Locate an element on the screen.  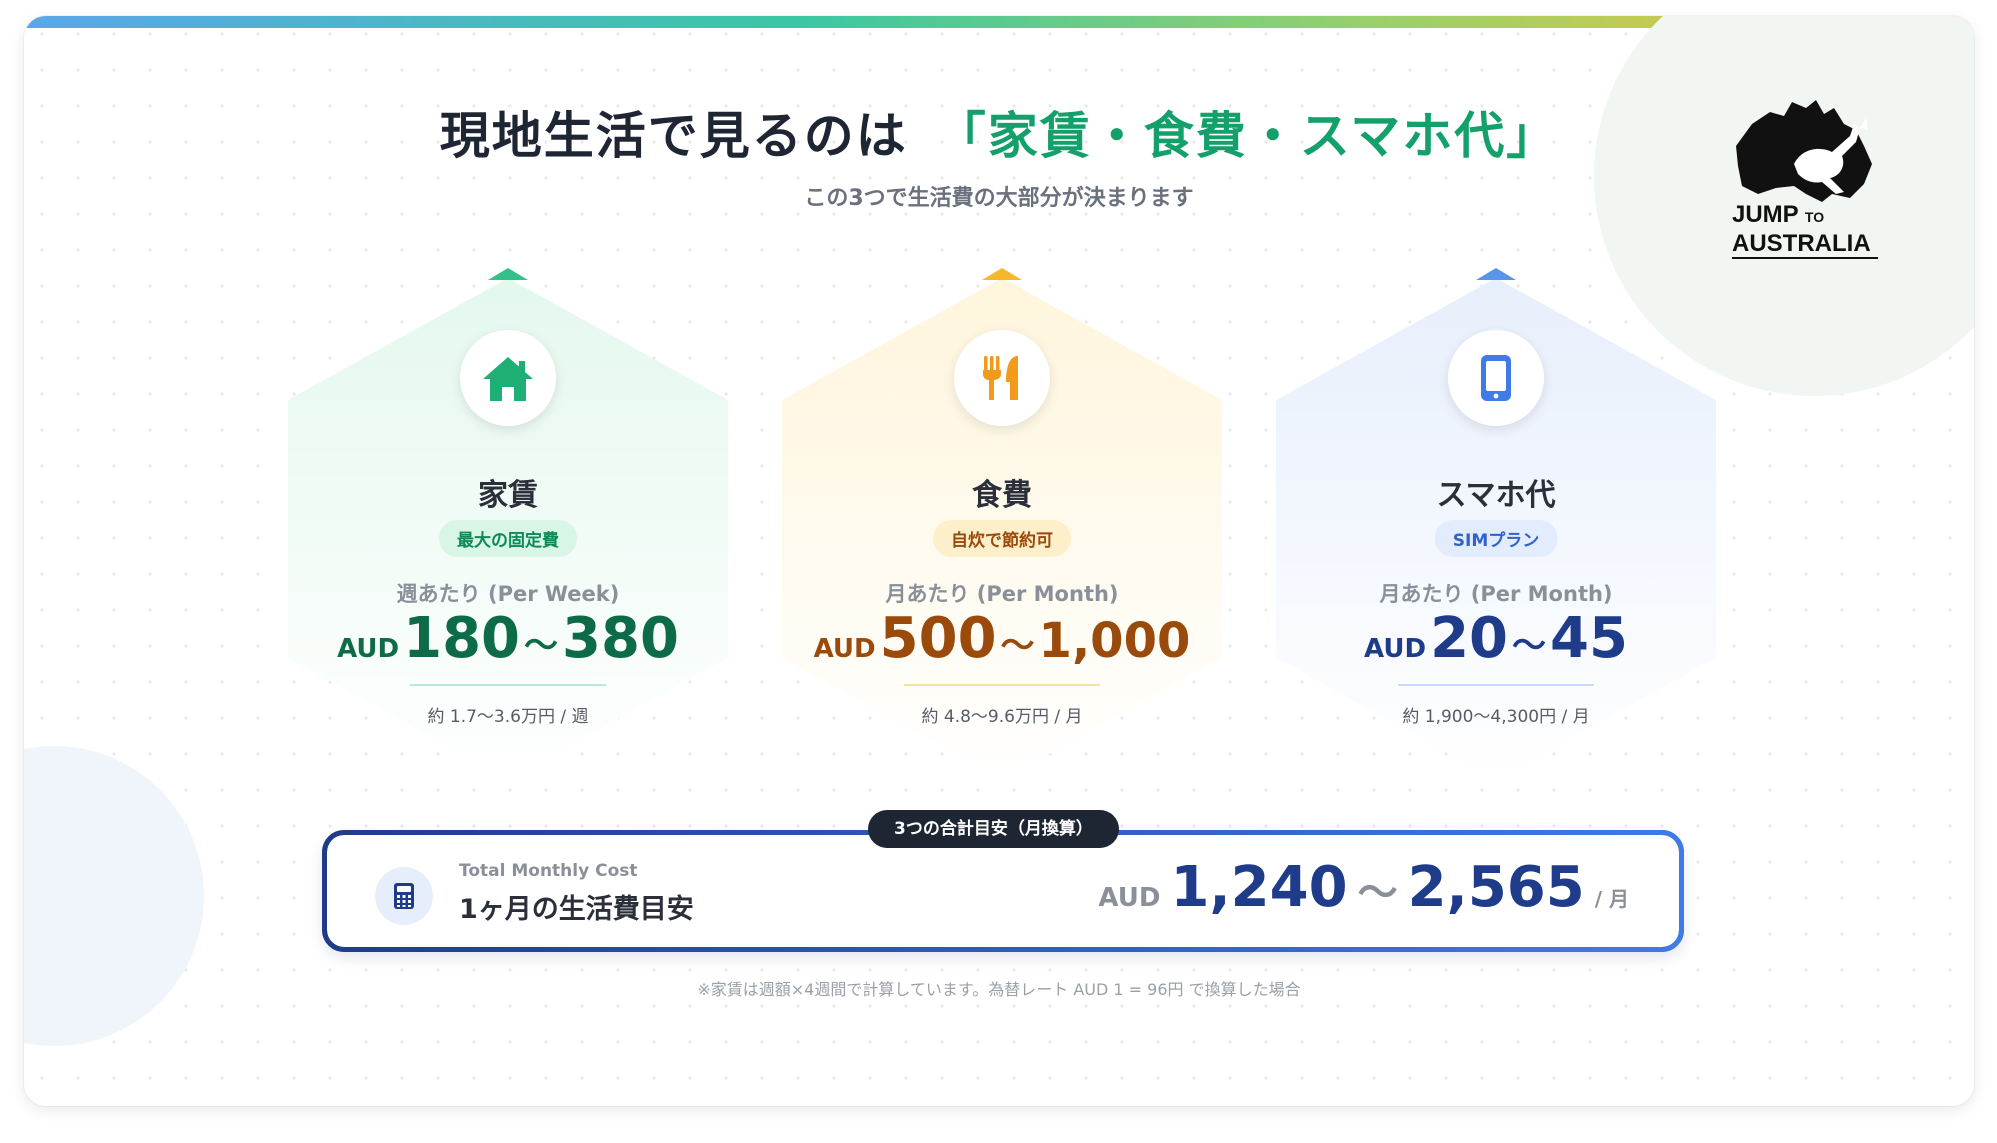
fork-knife-icon-badge is located at coordinates (1002, 378).